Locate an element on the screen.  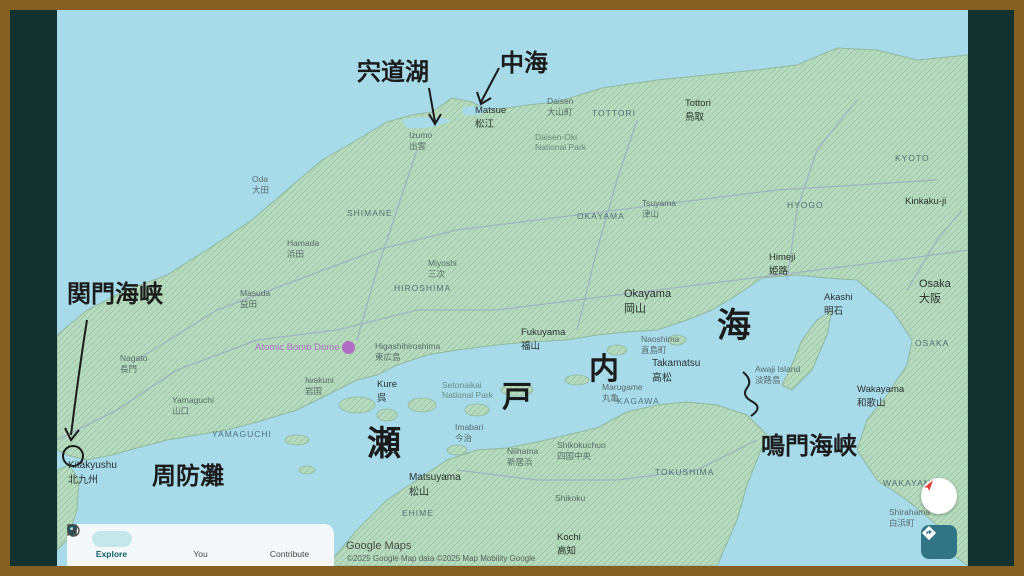
label-iwakuni: Iwakuni 岩国 is located at coordinates (319, 386).